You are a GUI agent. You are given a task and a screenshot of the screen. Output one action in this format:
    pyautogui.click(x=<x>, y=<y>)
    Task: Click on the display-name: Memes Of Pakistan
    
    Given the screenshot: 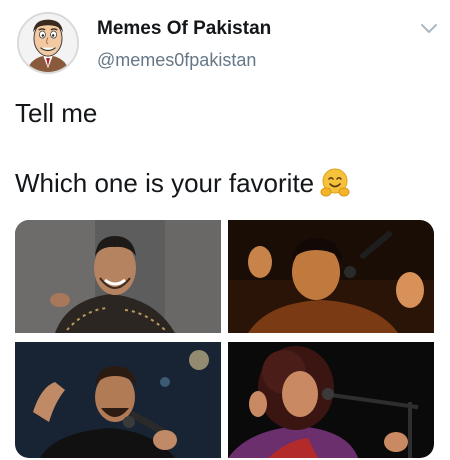 What is the action you would take?
    pyautogui.click(x=184, y=29)
    